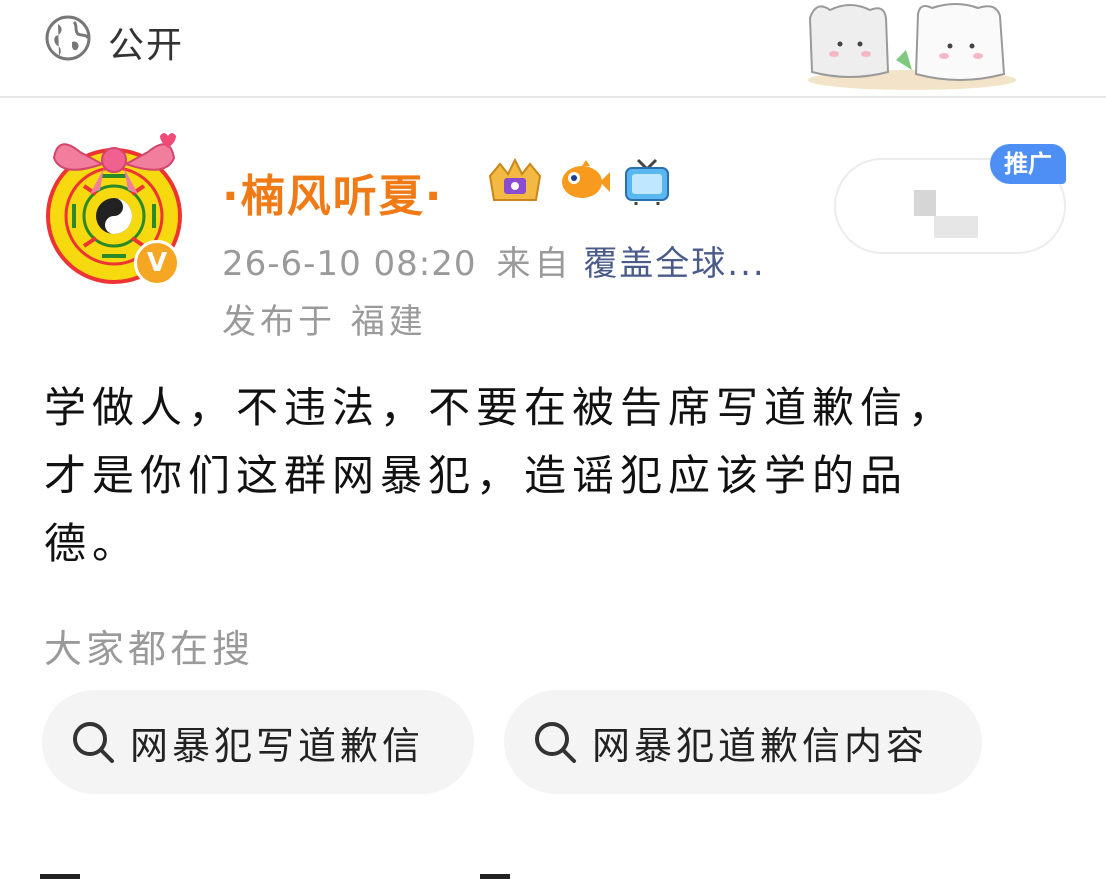 Image resolution: width=1106 pixels, height=879 pixels. I want to click on post-line: 学做人，不违法，不要在被告席写道歉信，, so click(500, 407).